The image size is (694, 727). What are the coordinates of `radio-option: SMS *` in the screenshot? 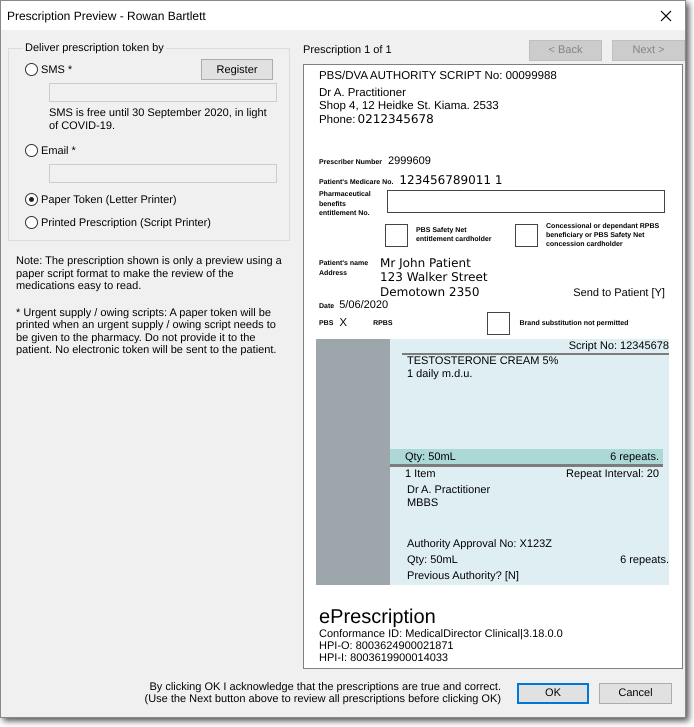 It's located at (48, 69).